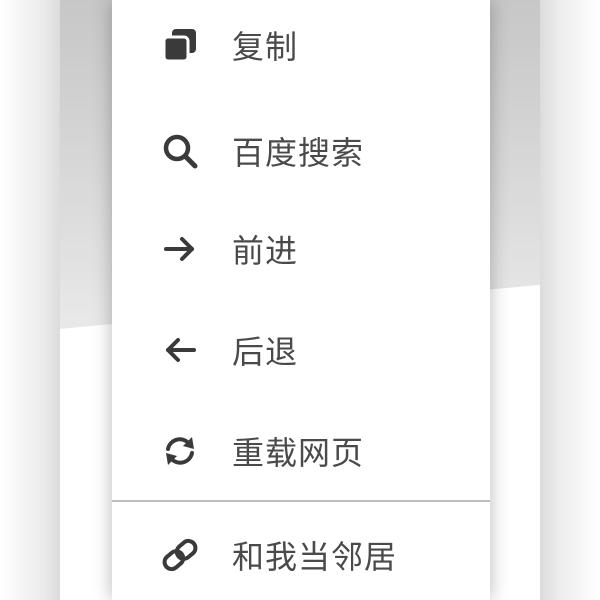 This screenshot has width=600, height=600. What do you see at coordinates (570, 300) in the screenshot?
I see `right-edge-shade` at bounding box center [570, 300].